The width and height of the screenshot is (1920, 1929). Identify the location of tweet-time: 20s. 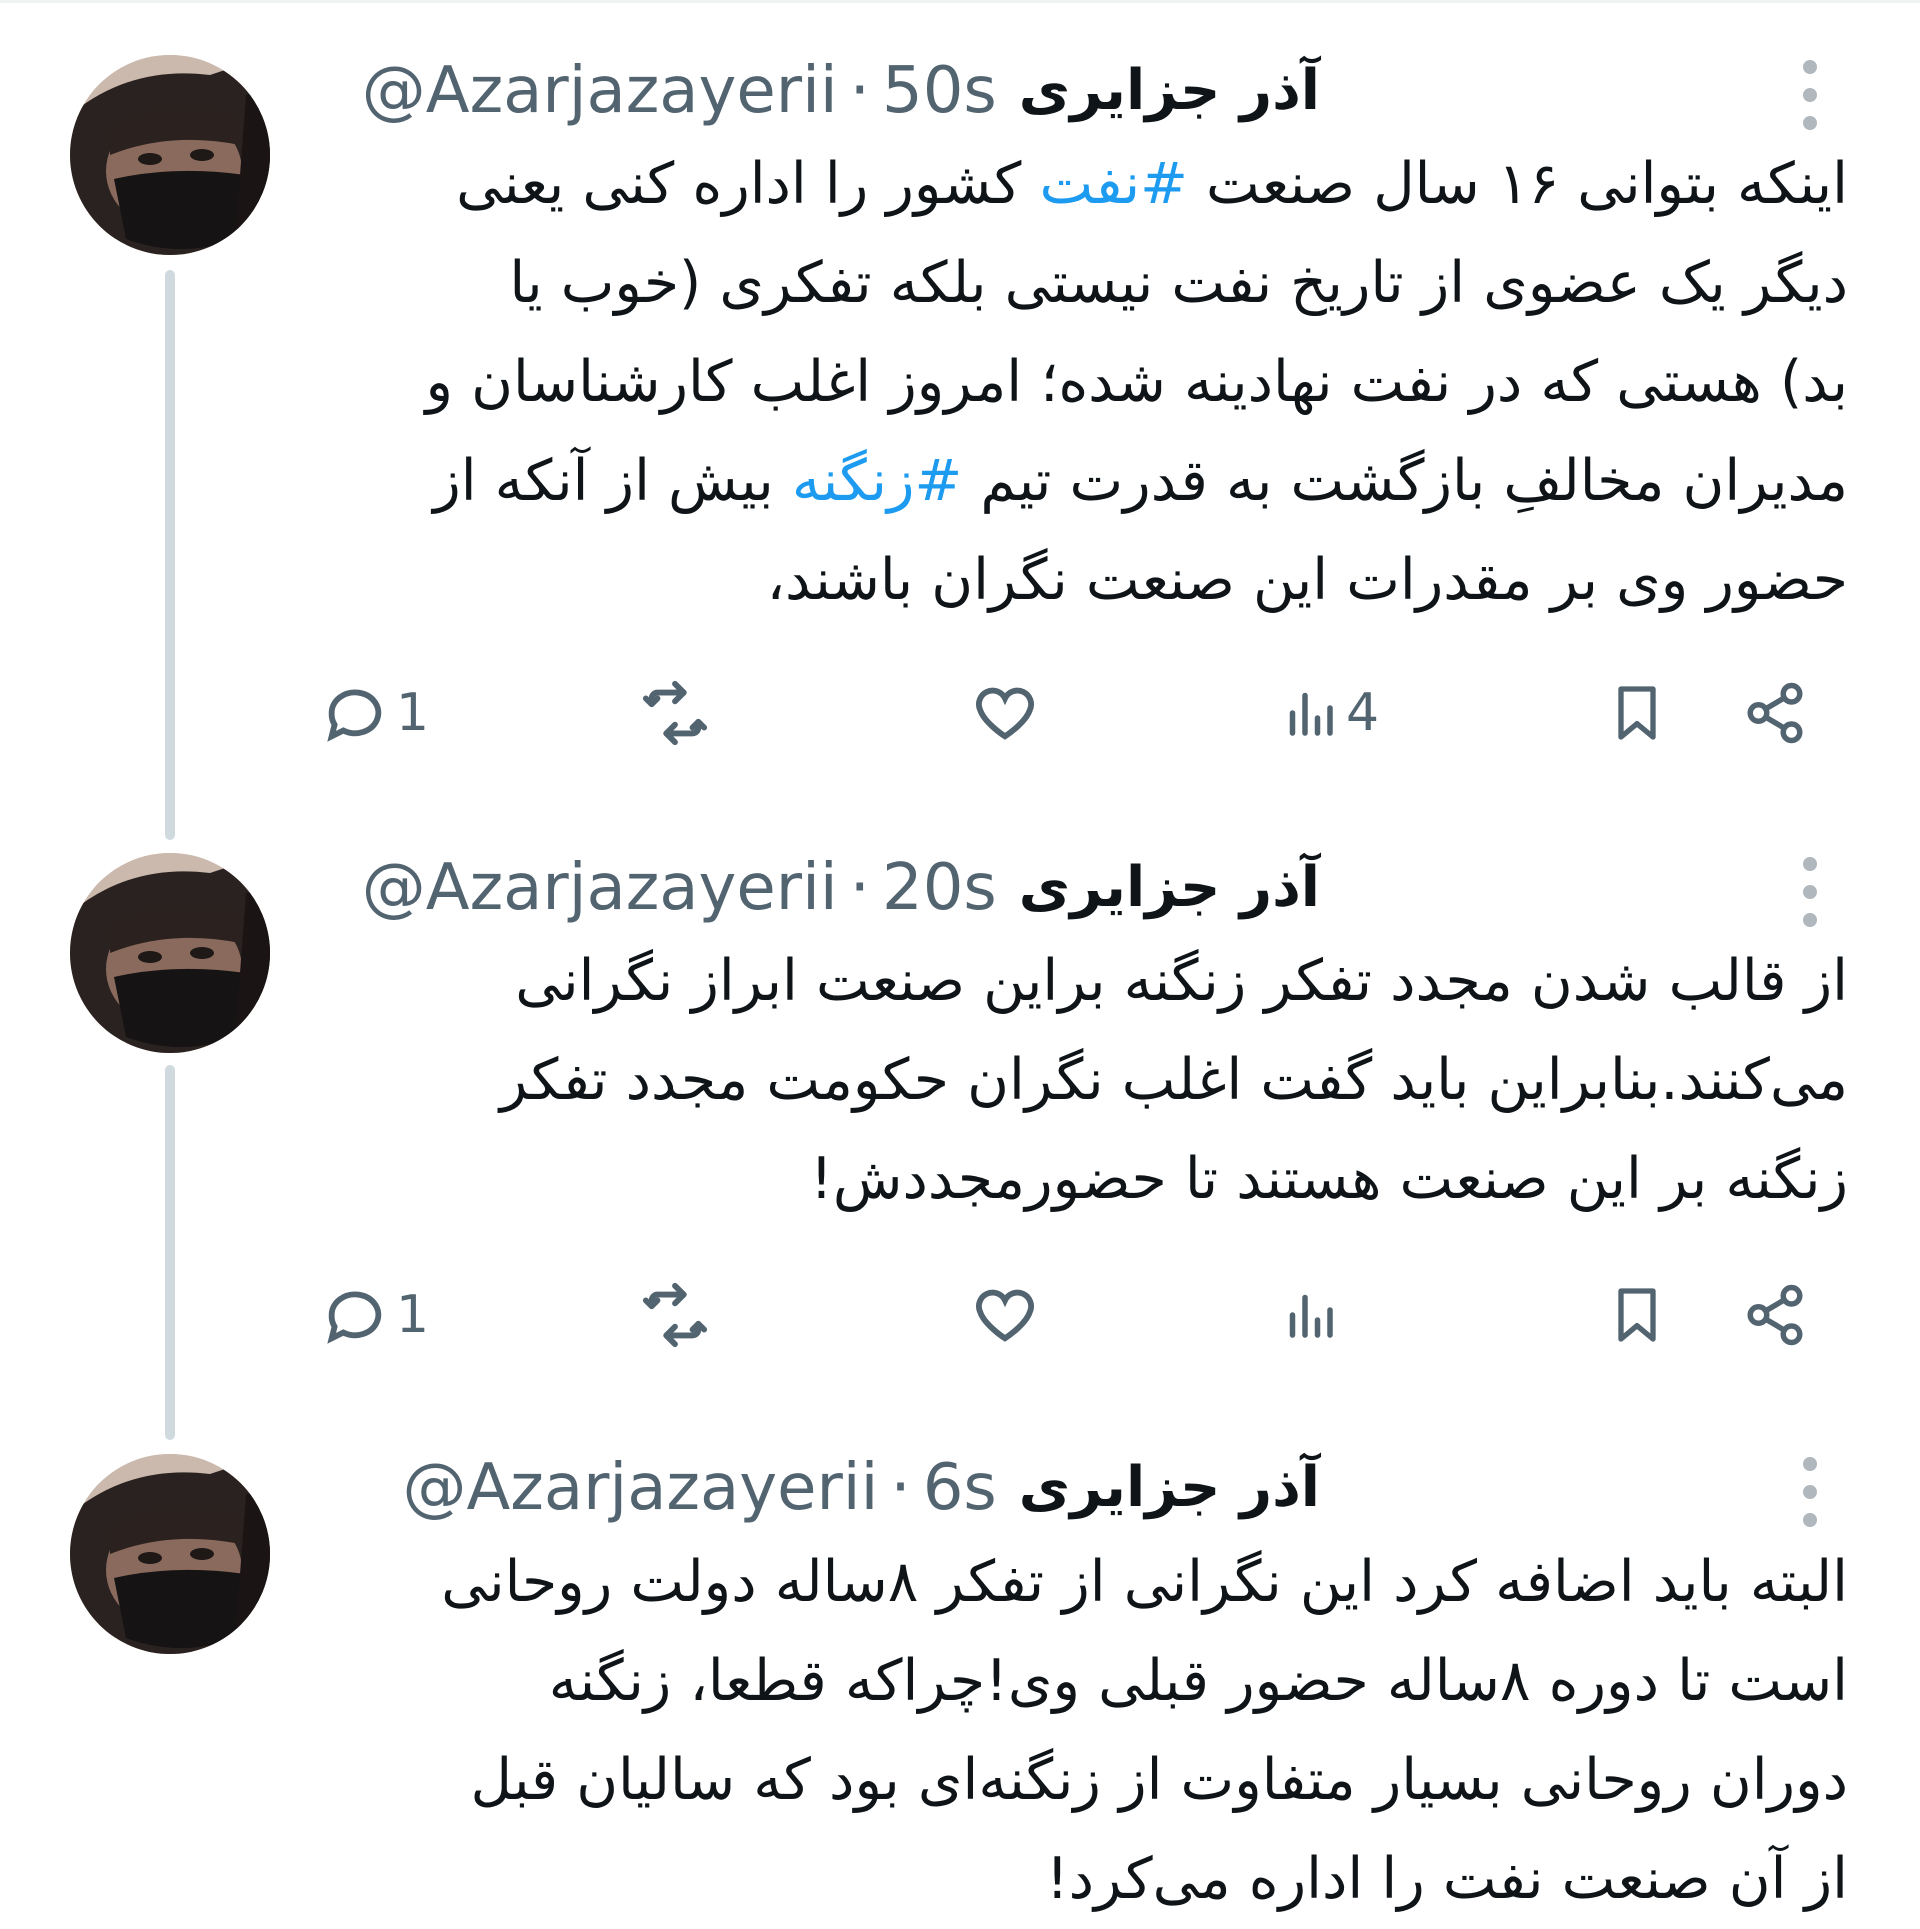
(939, 888).